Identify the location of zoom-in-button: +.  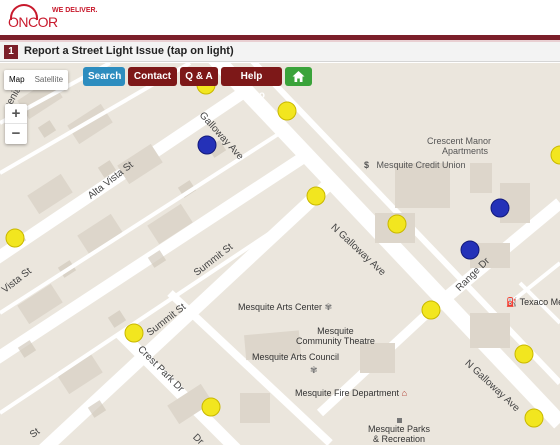
(16, 114).